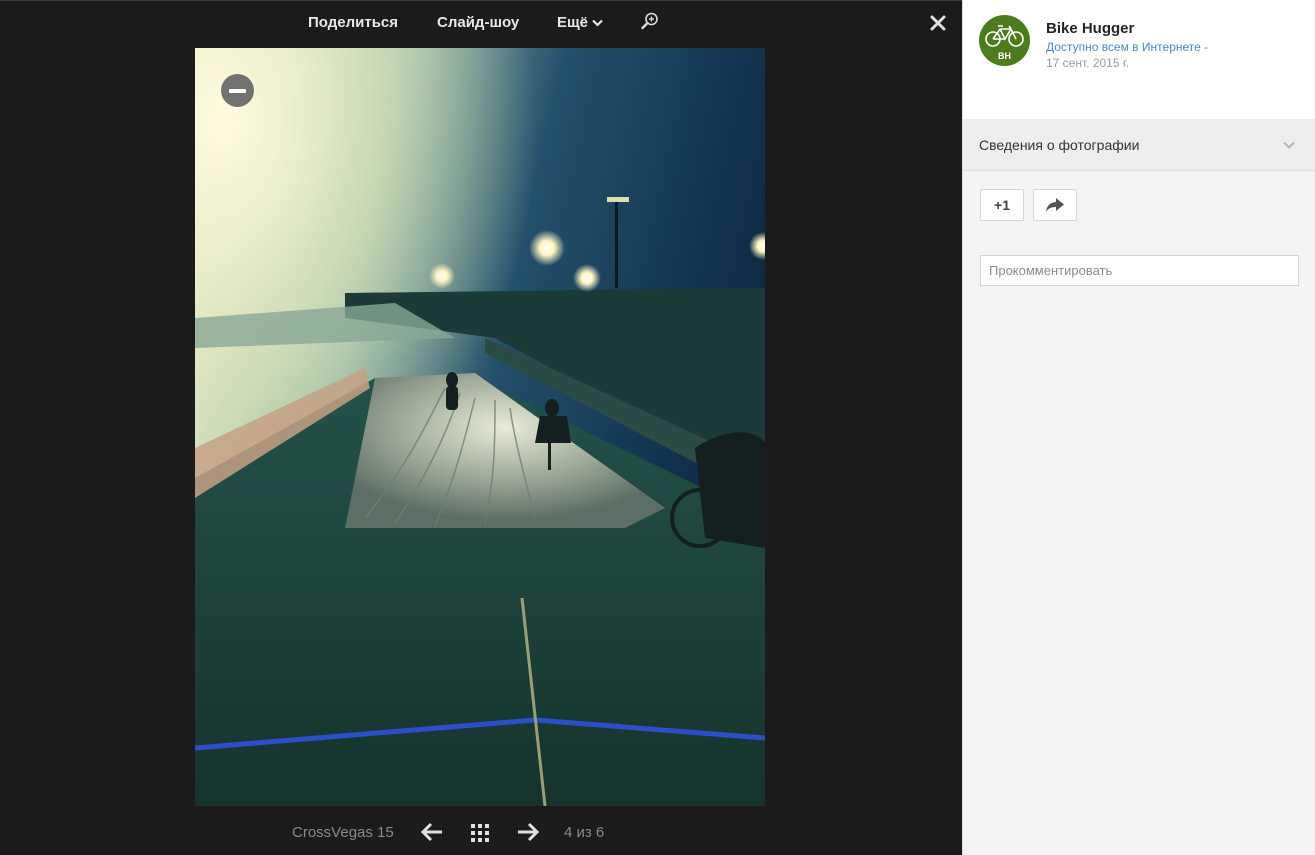 This screenshot has height=855, width=1315. I want to click on share-button, so click(1055, 205).